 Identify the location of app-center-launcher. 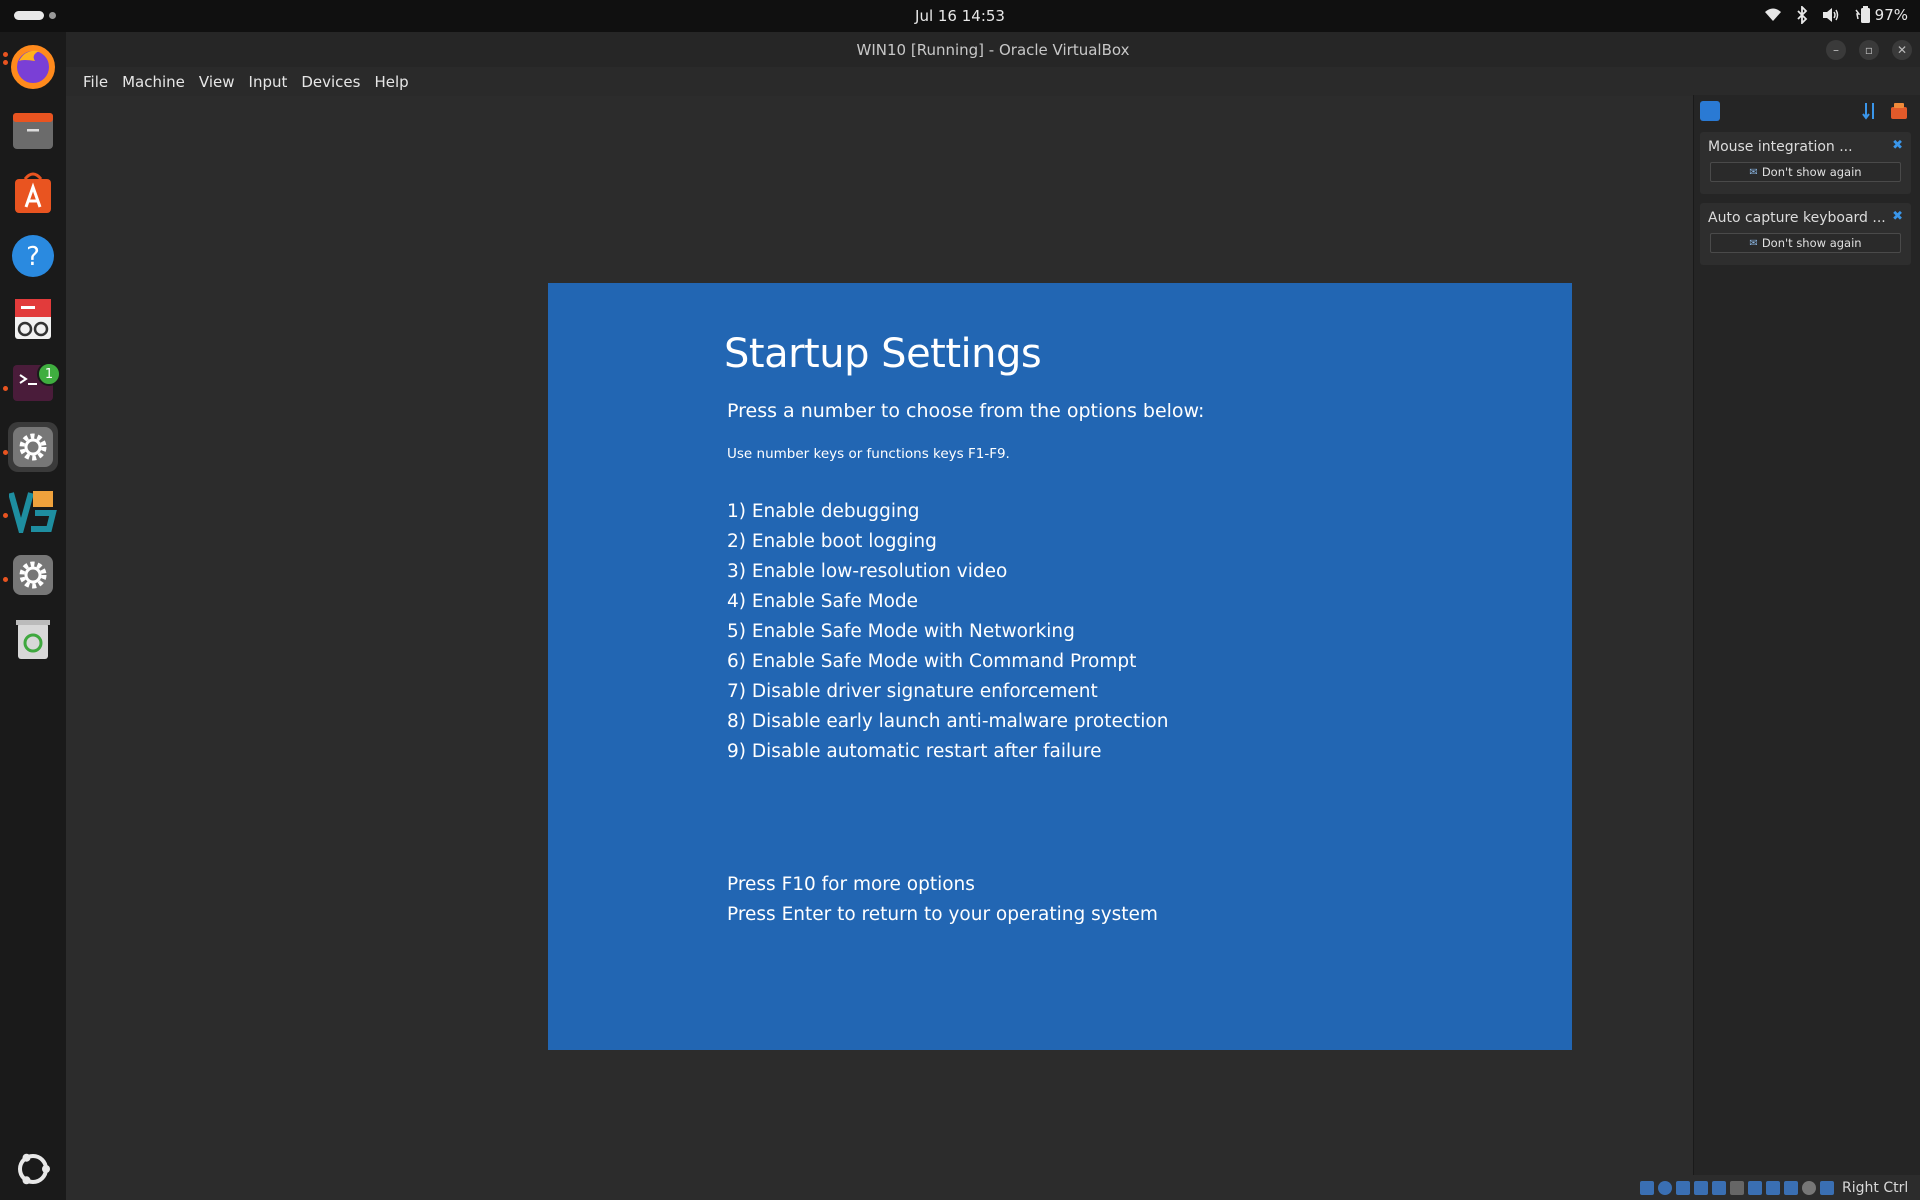
(33, 193).